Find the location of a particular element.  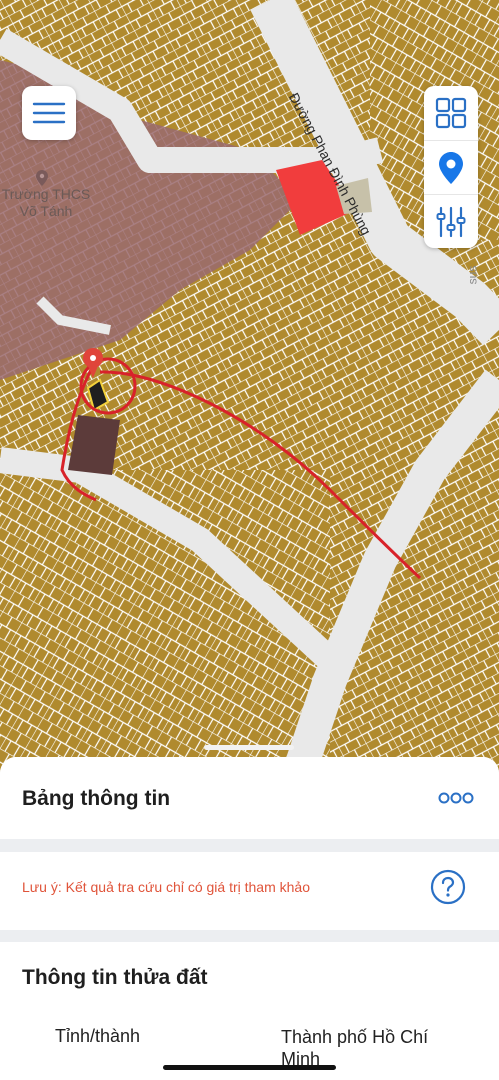

province-label: Tỉnh/thành is located at coordinates (98, 1036).